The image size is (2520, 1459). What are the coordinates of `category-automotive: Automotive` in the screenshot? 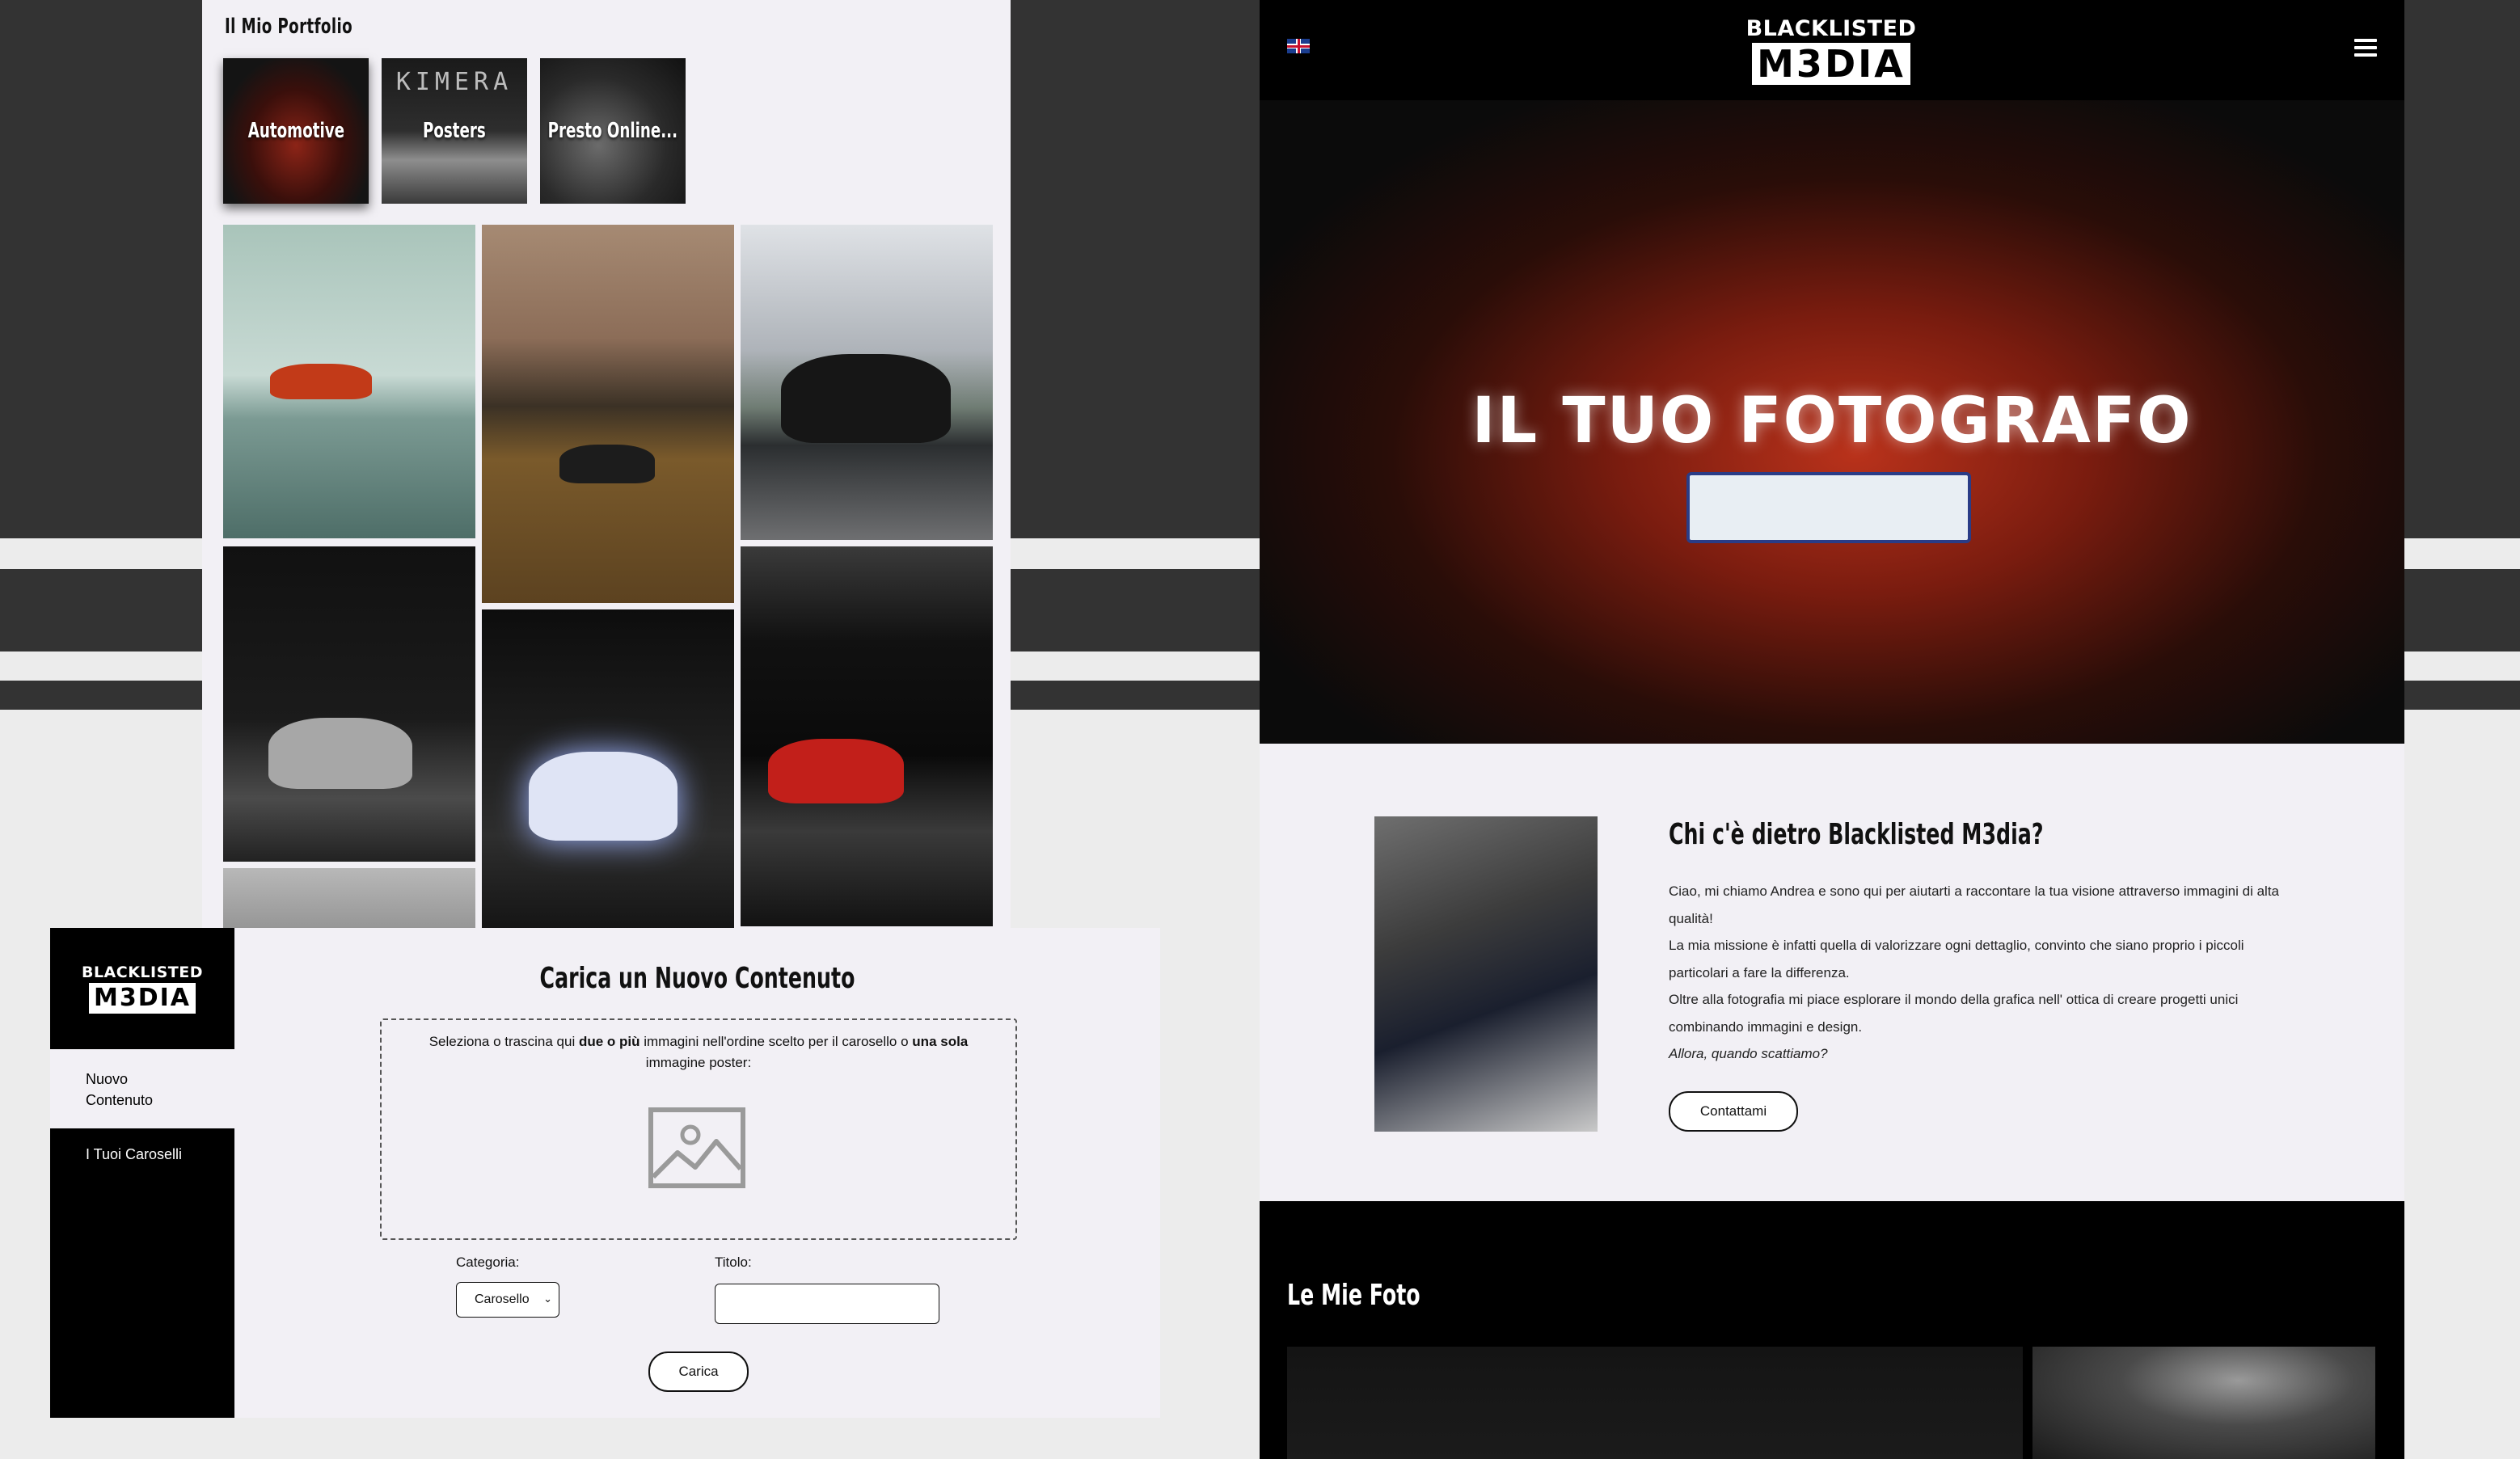 It's located at (296, 131).